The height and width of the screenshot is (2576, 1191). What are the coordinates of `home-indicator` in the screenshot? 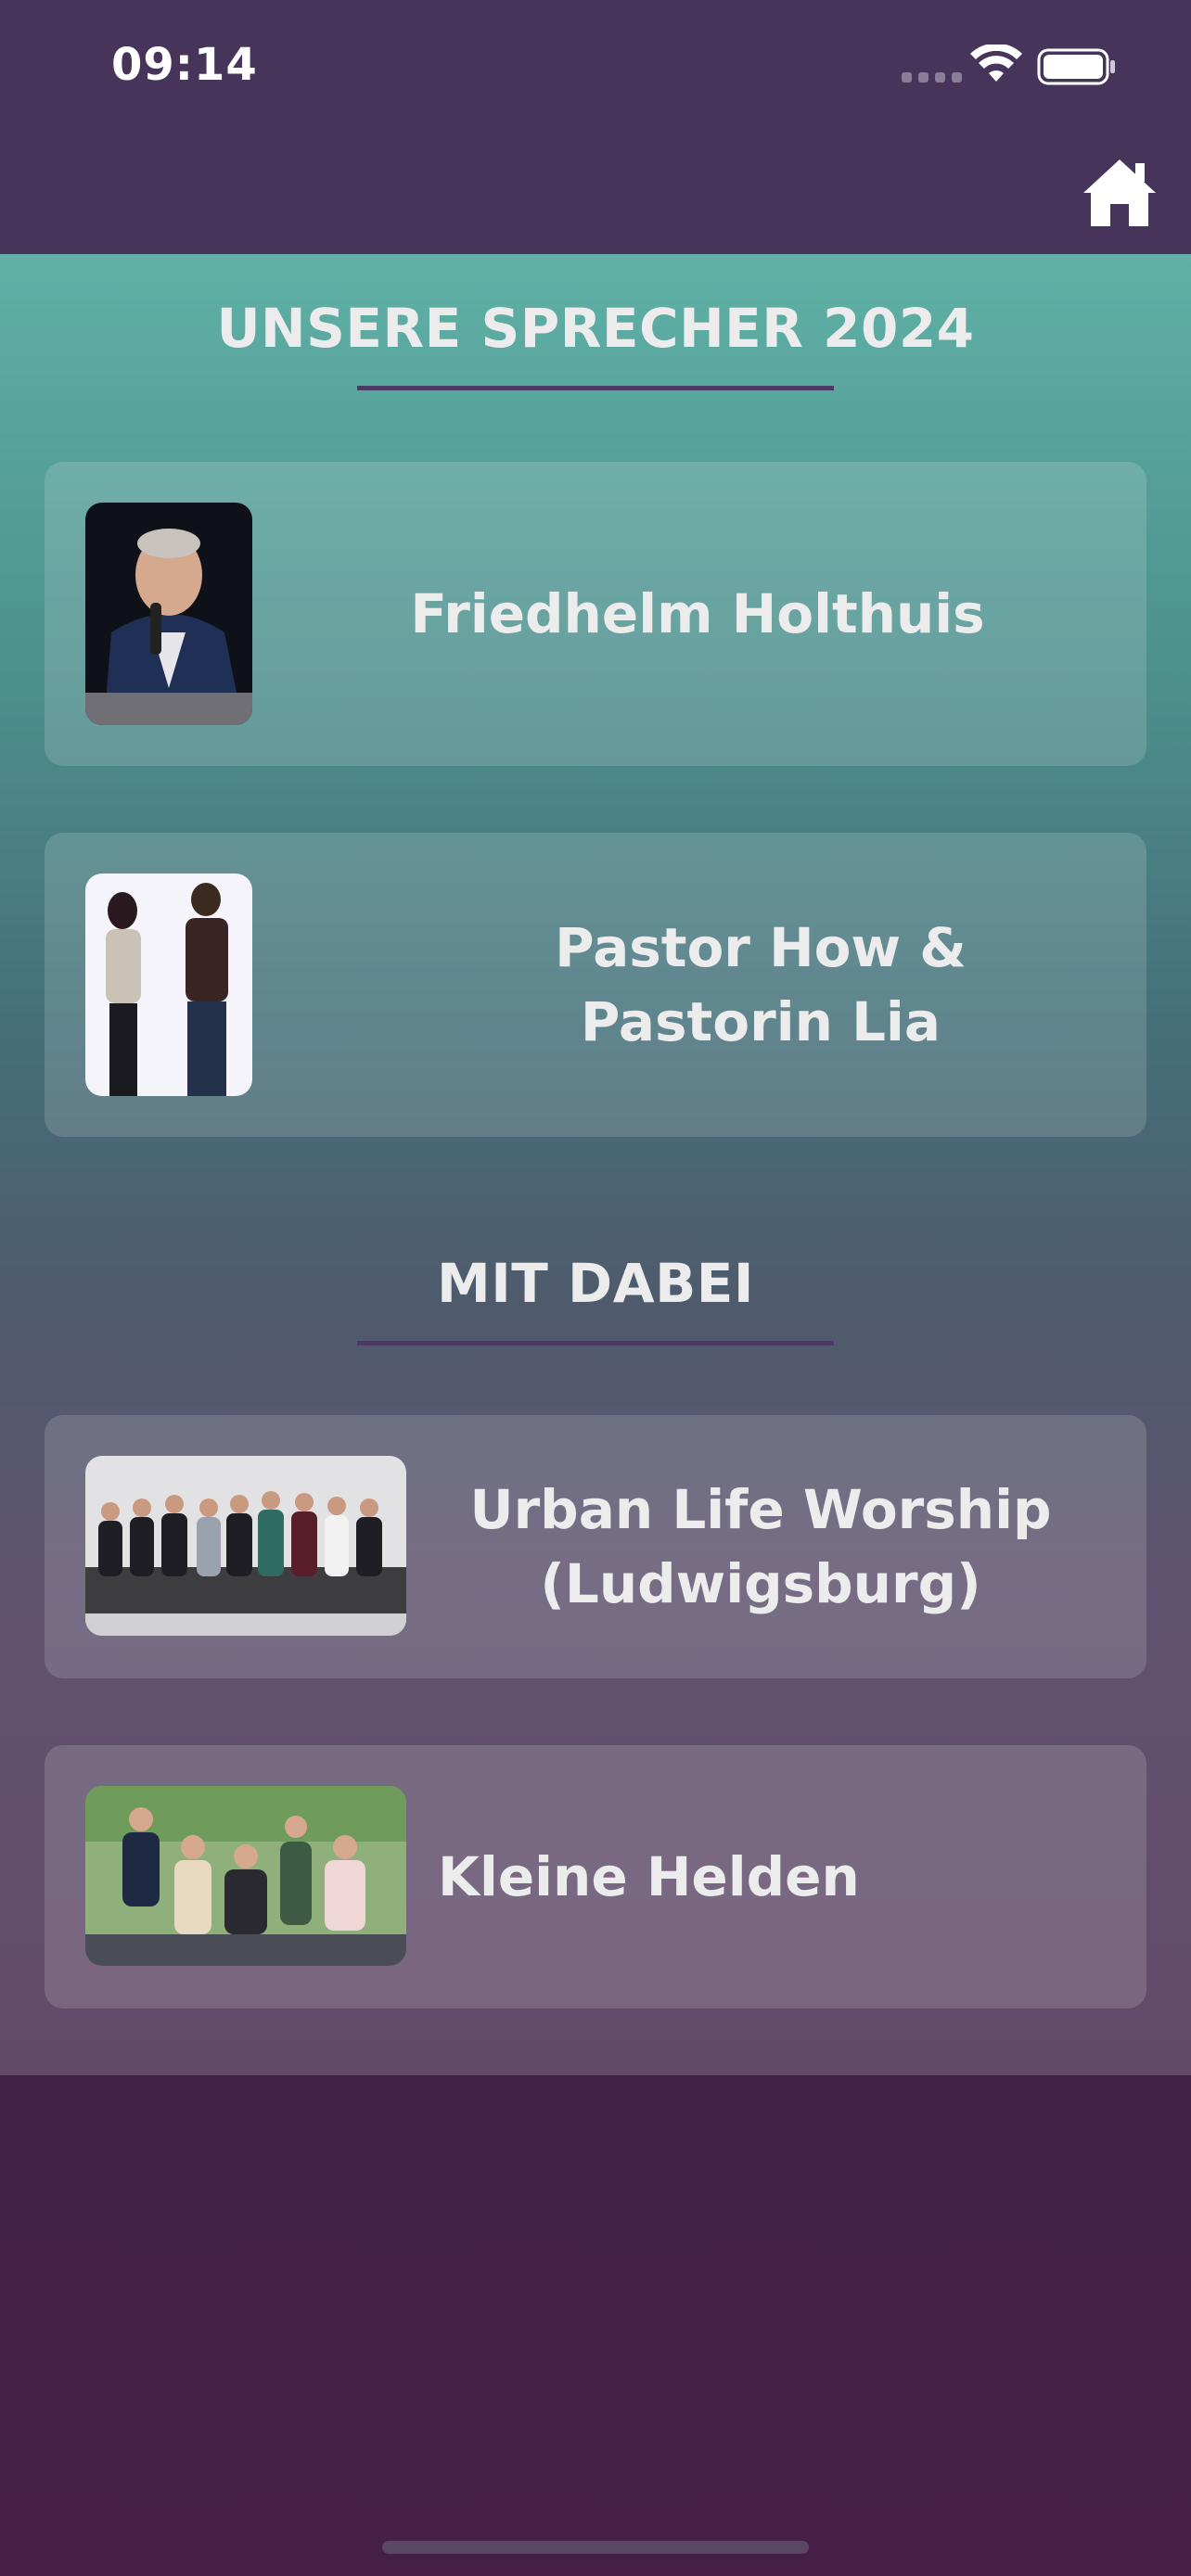 It's located at (595, 2547).